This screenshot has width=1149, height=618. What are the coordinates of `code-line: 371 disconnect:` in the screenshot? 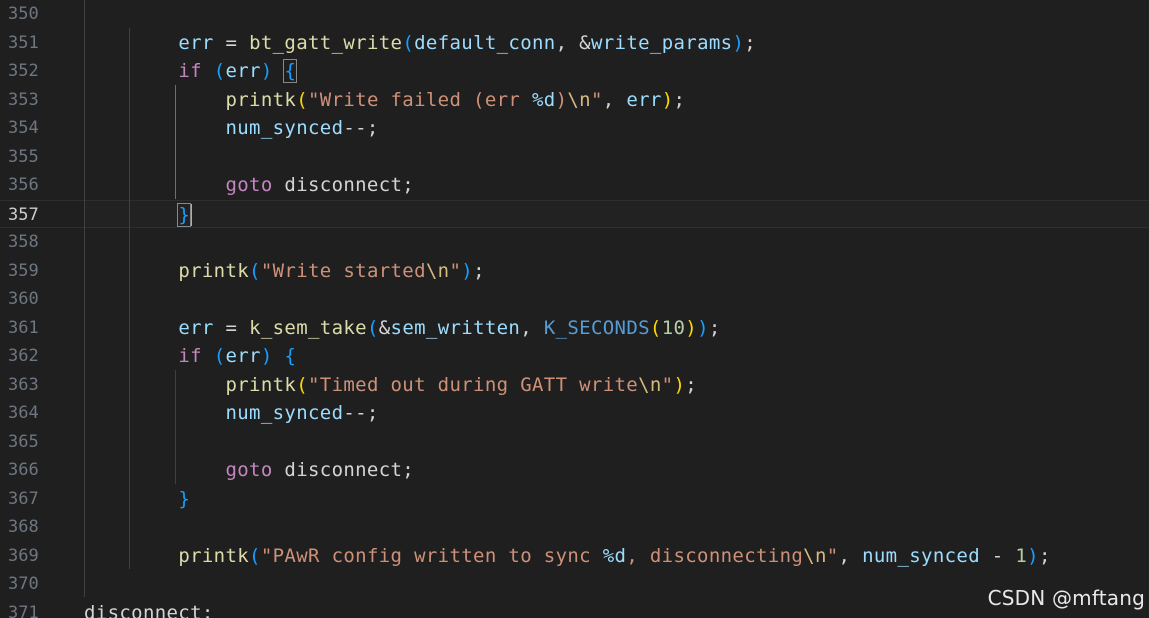 It's located at (574, 608).